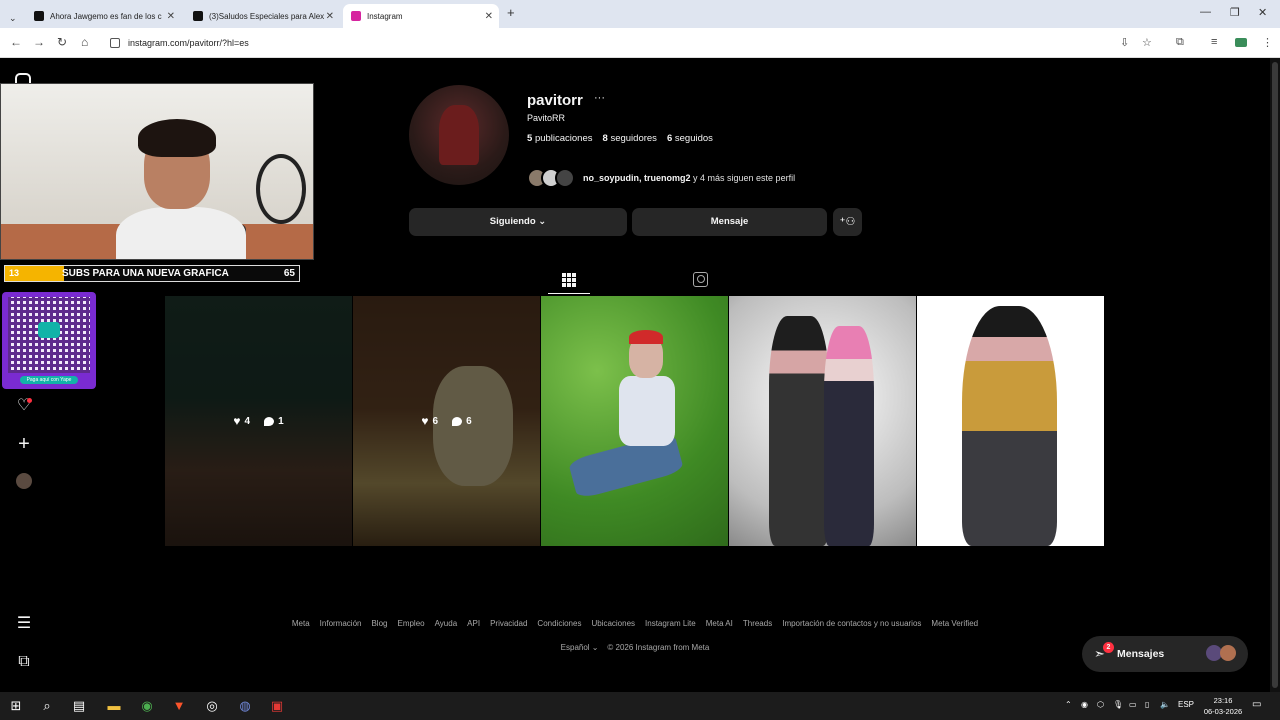 The width and height of the screenshot is (1280, 720). I want to click on tray-app-icon: ◉, so click(1084, 704).